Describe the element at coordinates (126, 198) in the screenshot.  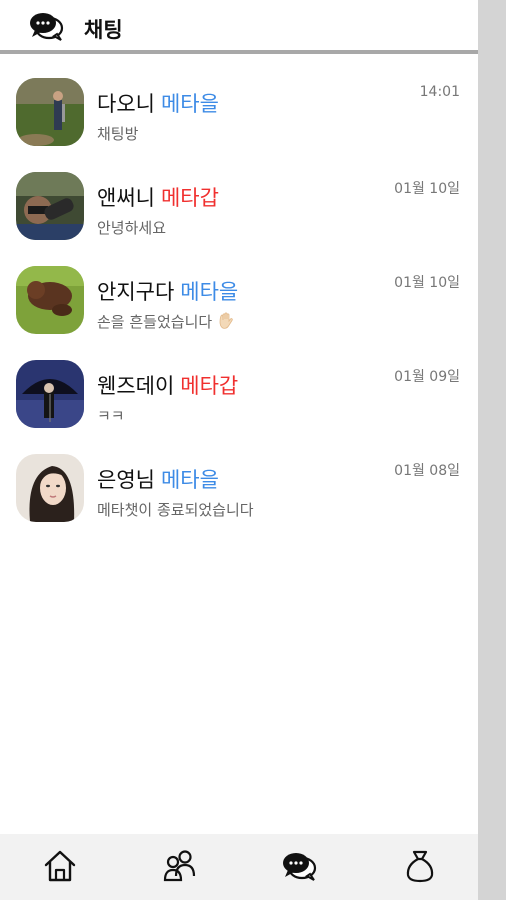
I see `contact-name: 앤써니` at that location.